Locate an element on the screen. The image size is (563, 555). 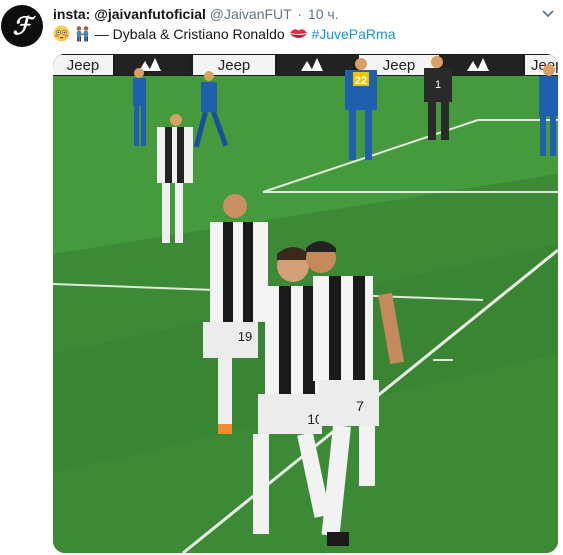
avatar: ℱ is located at coordinates (22, 26).